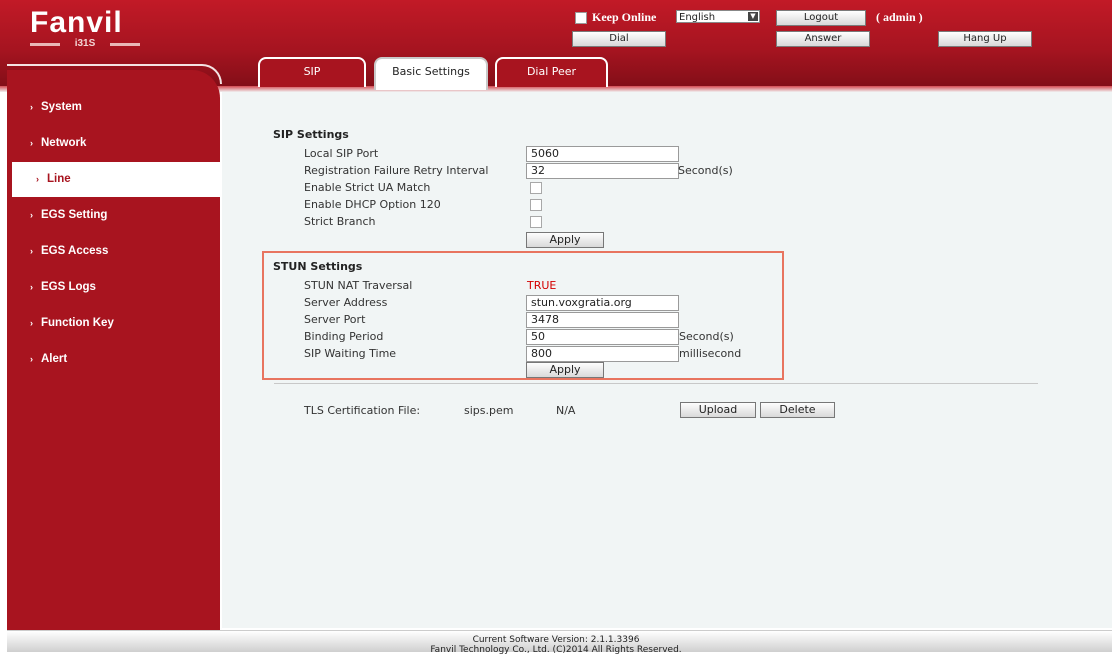 This screenshot has width=1112, height=655. I want to click on stun-settings-title: STUN Settings, so click(318, 266).